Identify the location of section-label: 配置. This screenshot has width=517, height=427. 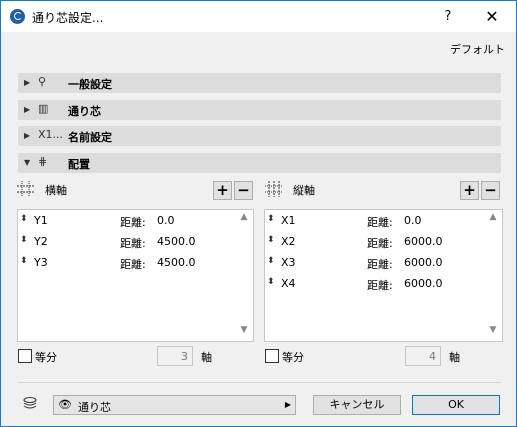
(79, 164).